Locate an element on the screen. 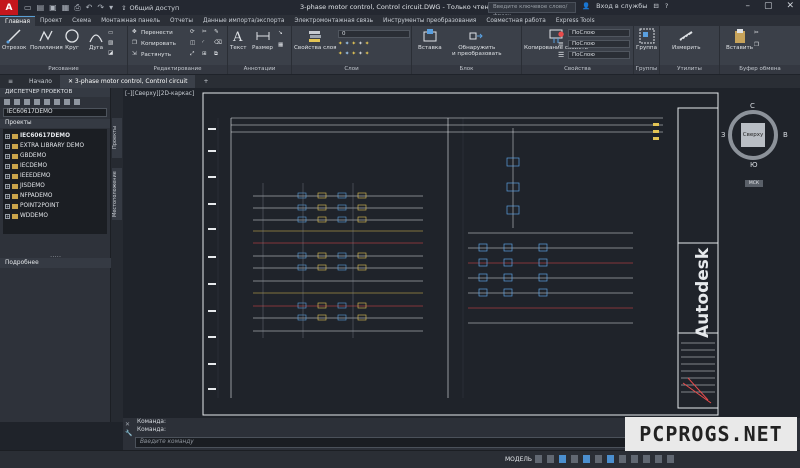 This screenshot has height=468, width=800. open-icon: ▤ is located at coordinates (41, 7).